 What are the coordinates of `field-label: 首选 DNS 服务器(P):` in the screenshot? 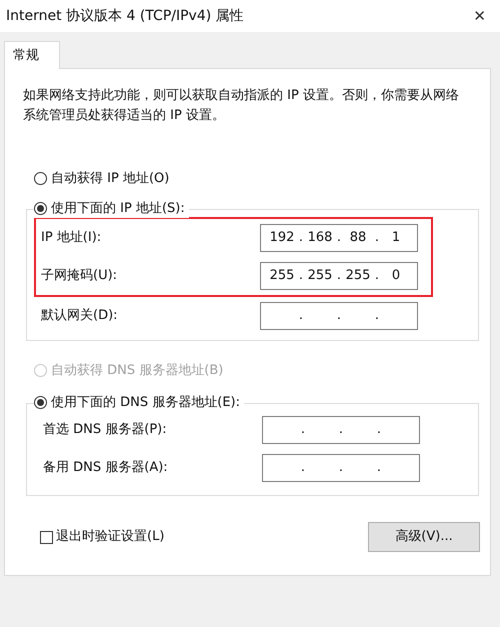 It's located at (105, 430).